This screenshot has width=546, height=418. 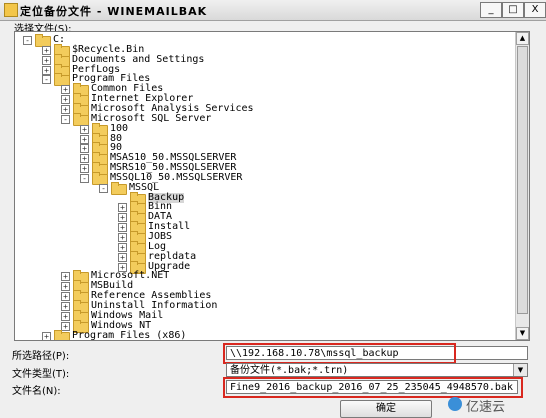 What do you see at coordinates (520, 370) in the screenshot?
I see `chevron-down-icon: ▼` at bounding box center [520, 370].